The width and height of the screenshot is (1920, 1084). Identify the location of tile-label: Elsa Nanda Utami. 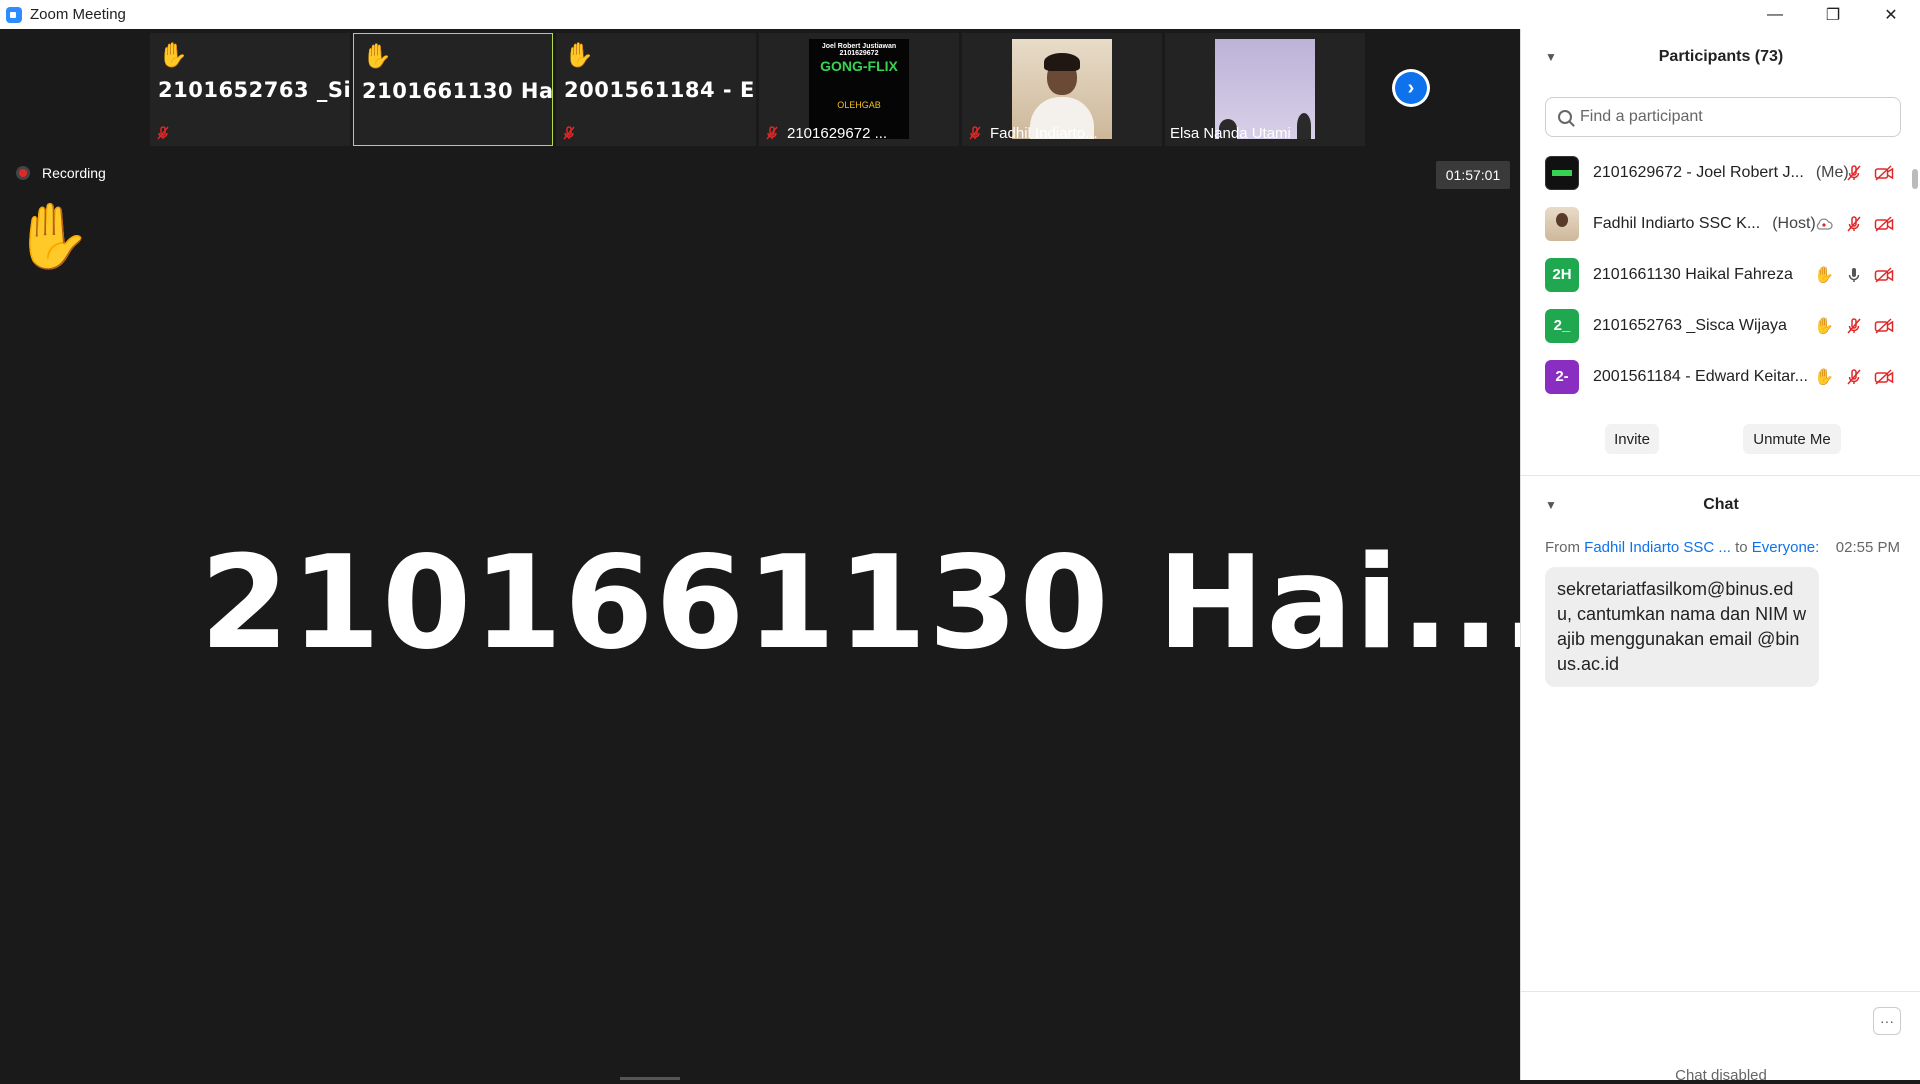
(1230, 133).